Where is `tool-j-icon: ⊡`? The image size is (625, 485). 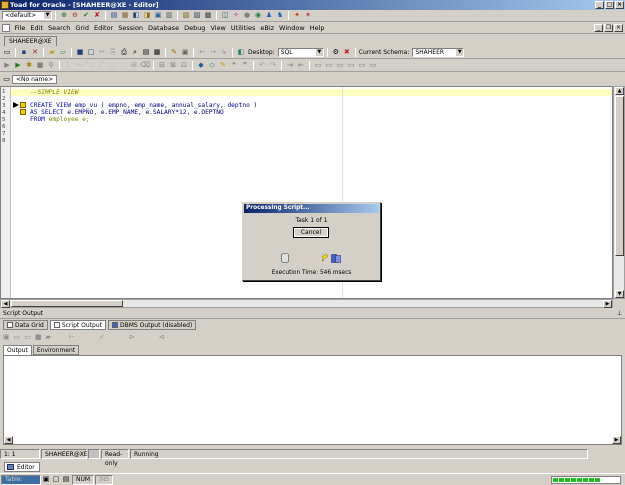
tool-j-icon: ⊡ is located at coordinates (184, 66).